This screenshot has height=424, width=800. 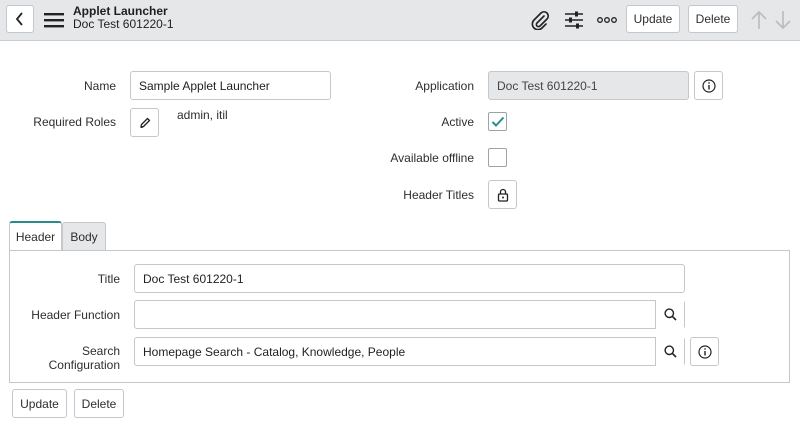 I want to click on tab-body: Body, so click(x=84, y=236).